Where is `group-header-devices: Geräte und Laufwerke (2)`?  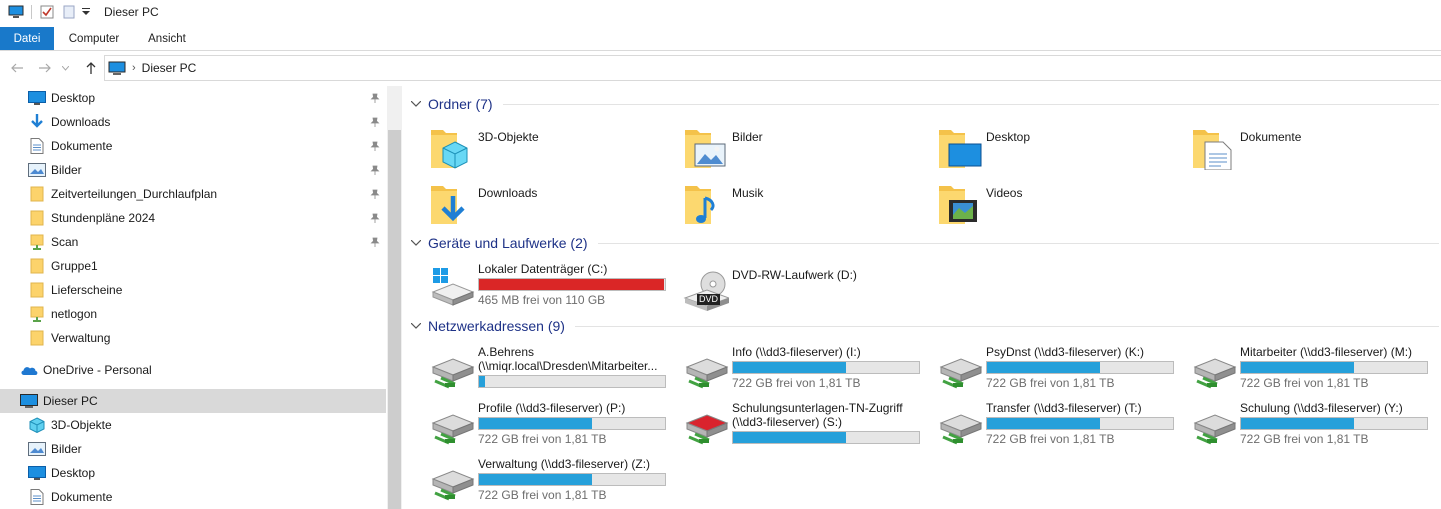 group-header-devices: Geräte und Laufwerke (2) is located at coordinates (924, 243).